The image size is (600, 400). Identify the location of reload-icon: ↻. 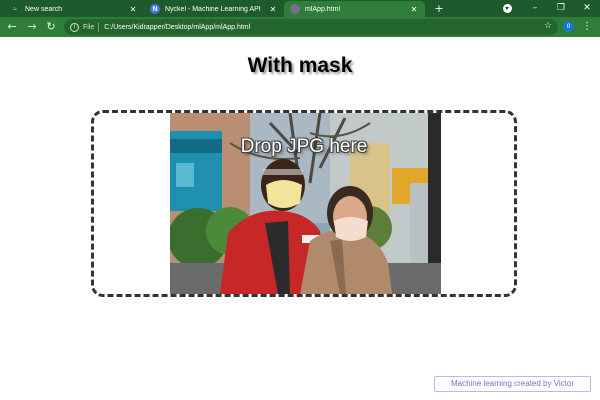
(51, 27).